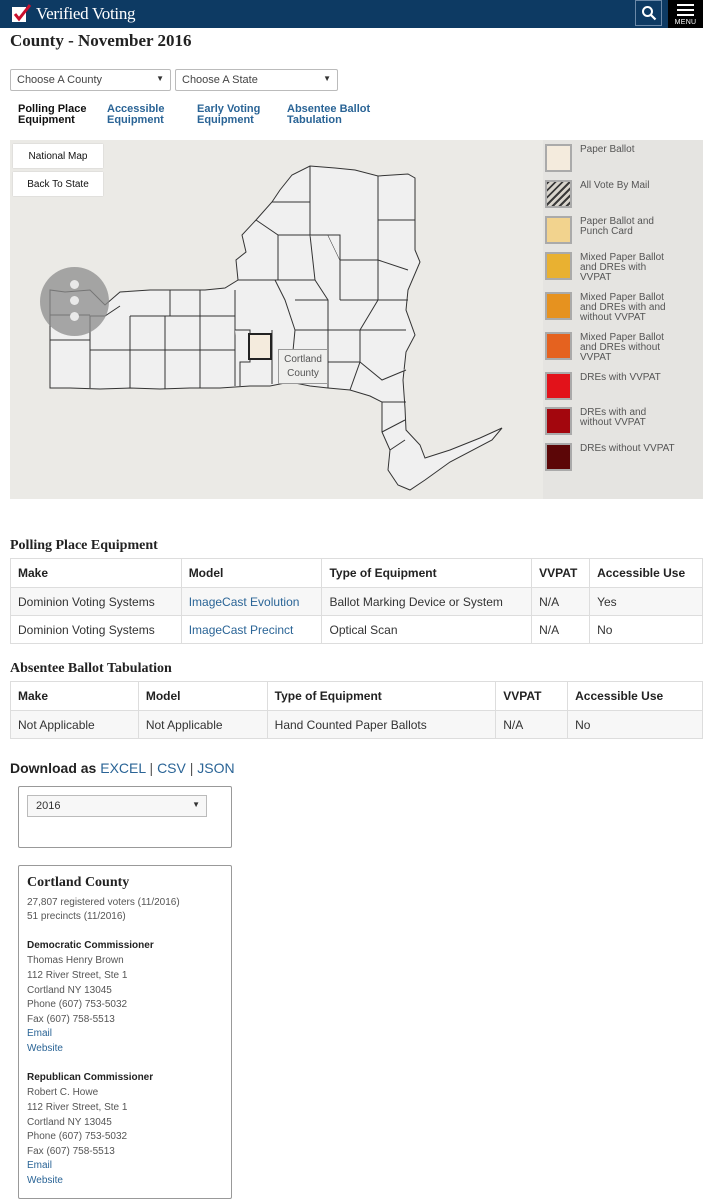 The height and width of the screenshot is (1200, 703). I want to click on legend-label: Mixed Paper Ballot and DREs with VVPAT, so click(622, 267).